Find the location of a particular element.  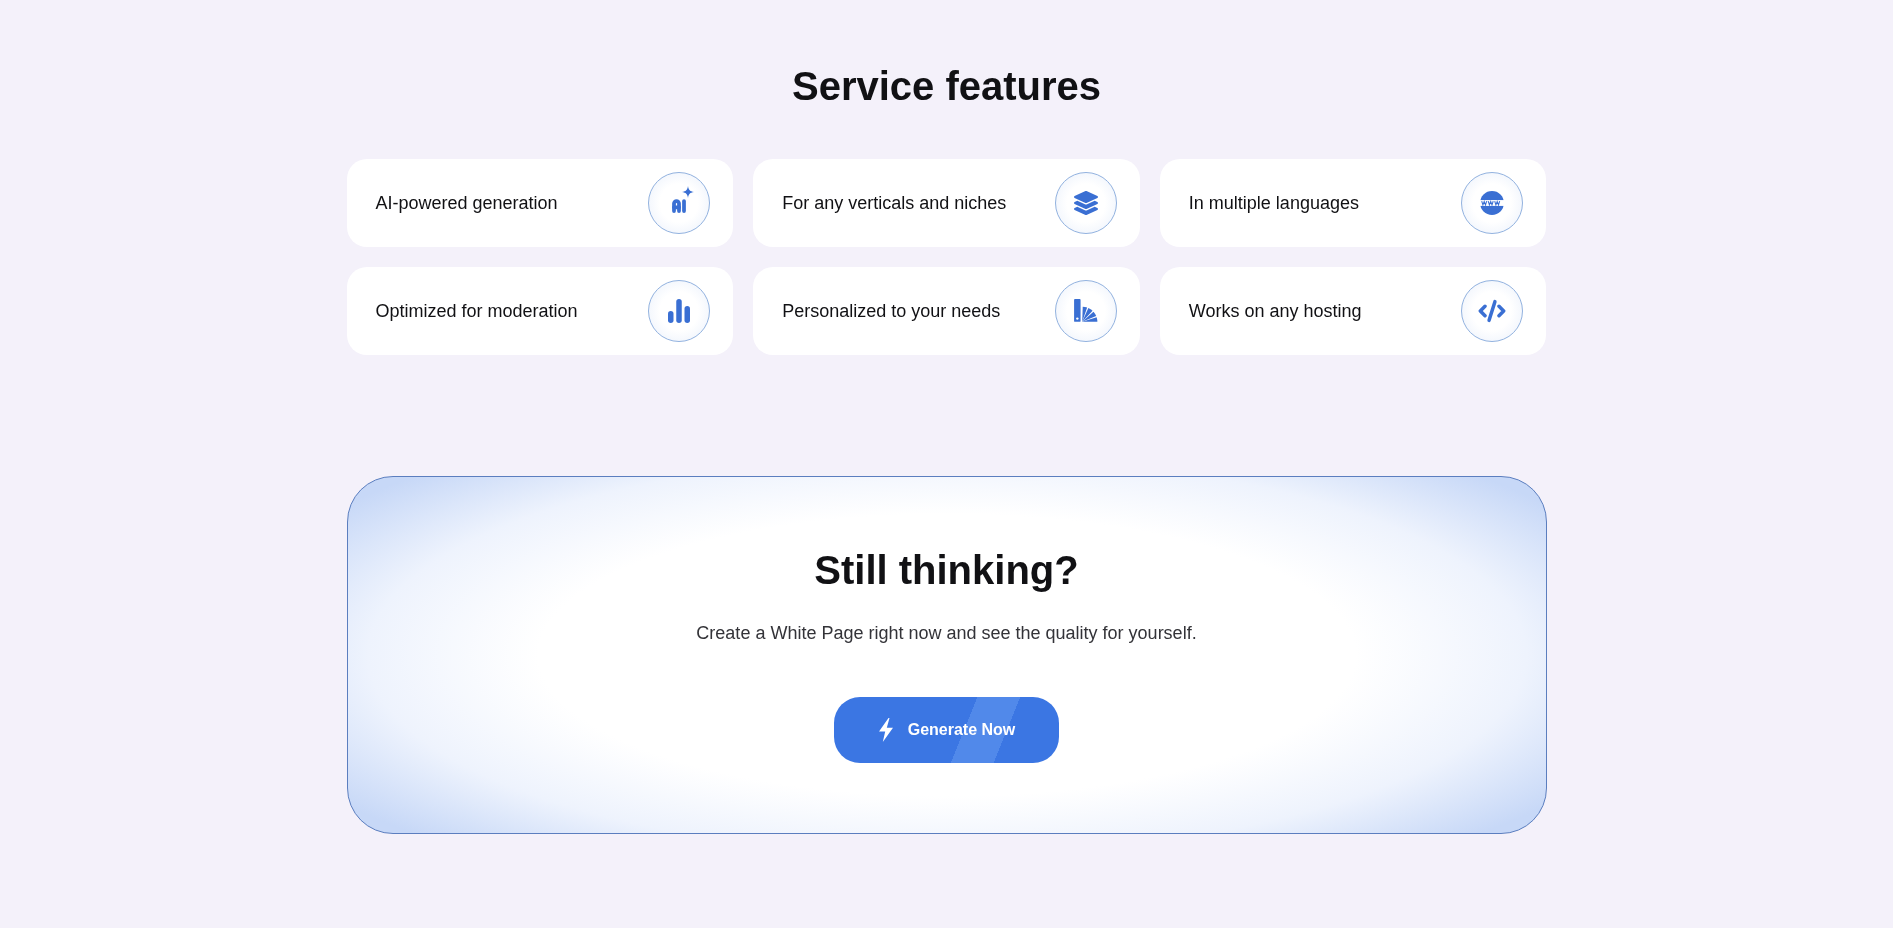

cta-title: Still thinking? is located at coordinates (946, 570).